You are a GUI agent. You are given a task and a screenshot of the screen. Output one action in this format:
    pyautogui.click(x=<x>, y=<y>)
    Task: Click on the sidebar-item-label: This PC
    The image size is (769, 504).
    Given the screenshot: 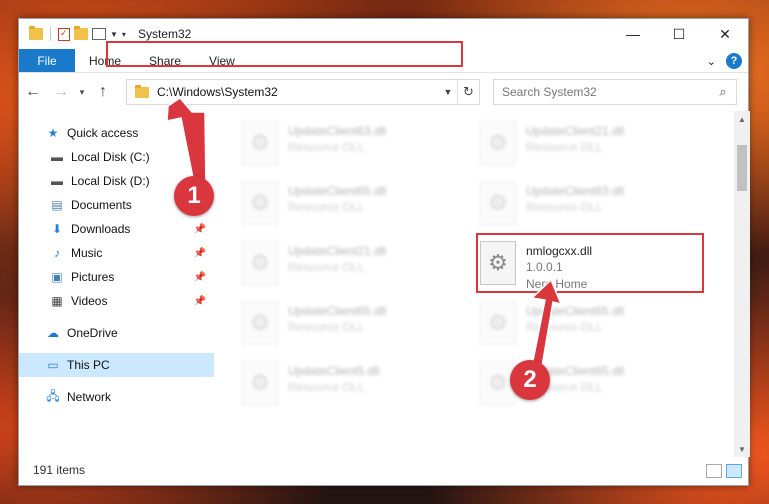 What is the action you would take?
    pyautogui.click(x=88, y=365)
    